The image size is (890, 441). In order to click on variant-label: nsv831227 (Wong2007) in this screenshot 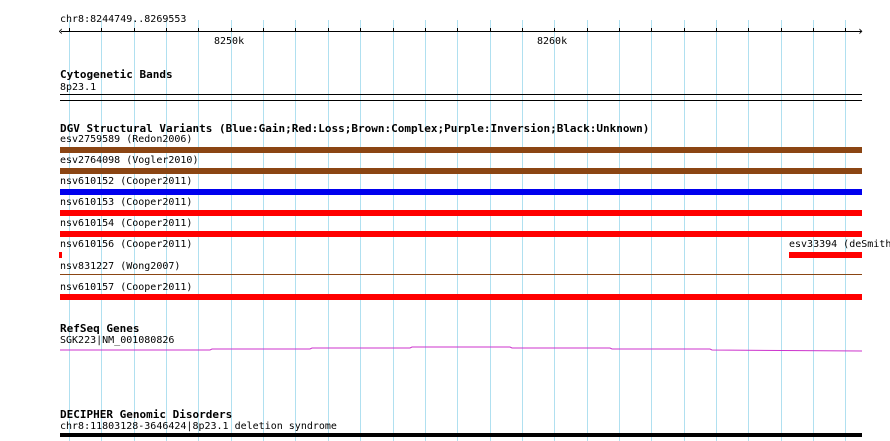, I will do `click(120, 267)`.